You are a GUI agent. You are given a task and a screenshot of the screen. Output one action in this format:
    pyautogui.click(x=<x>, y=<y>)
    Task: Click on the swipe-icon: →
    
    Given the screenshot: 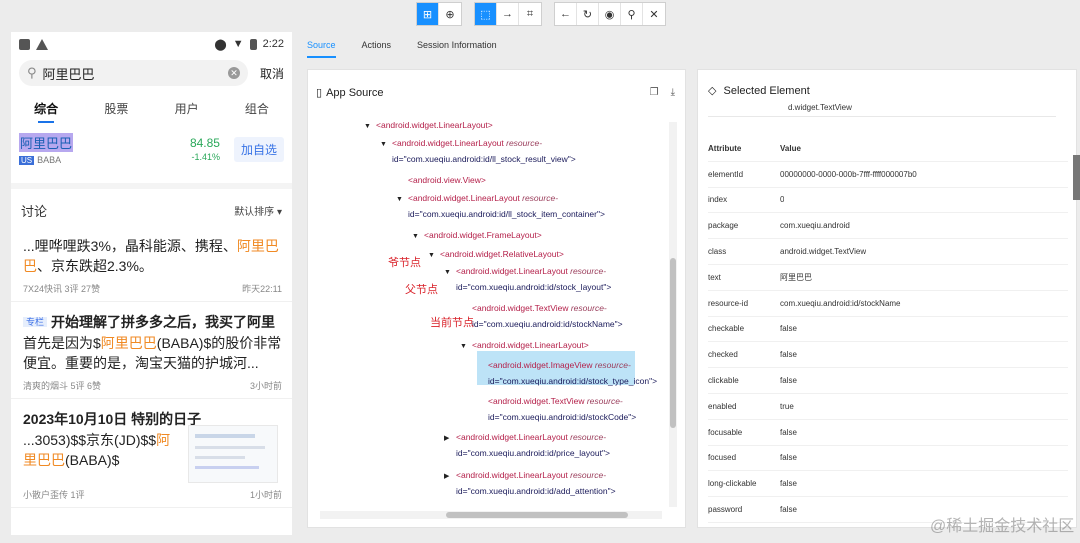 What is the action you would take?
    pyautogui.click(x=508, y=14)
    